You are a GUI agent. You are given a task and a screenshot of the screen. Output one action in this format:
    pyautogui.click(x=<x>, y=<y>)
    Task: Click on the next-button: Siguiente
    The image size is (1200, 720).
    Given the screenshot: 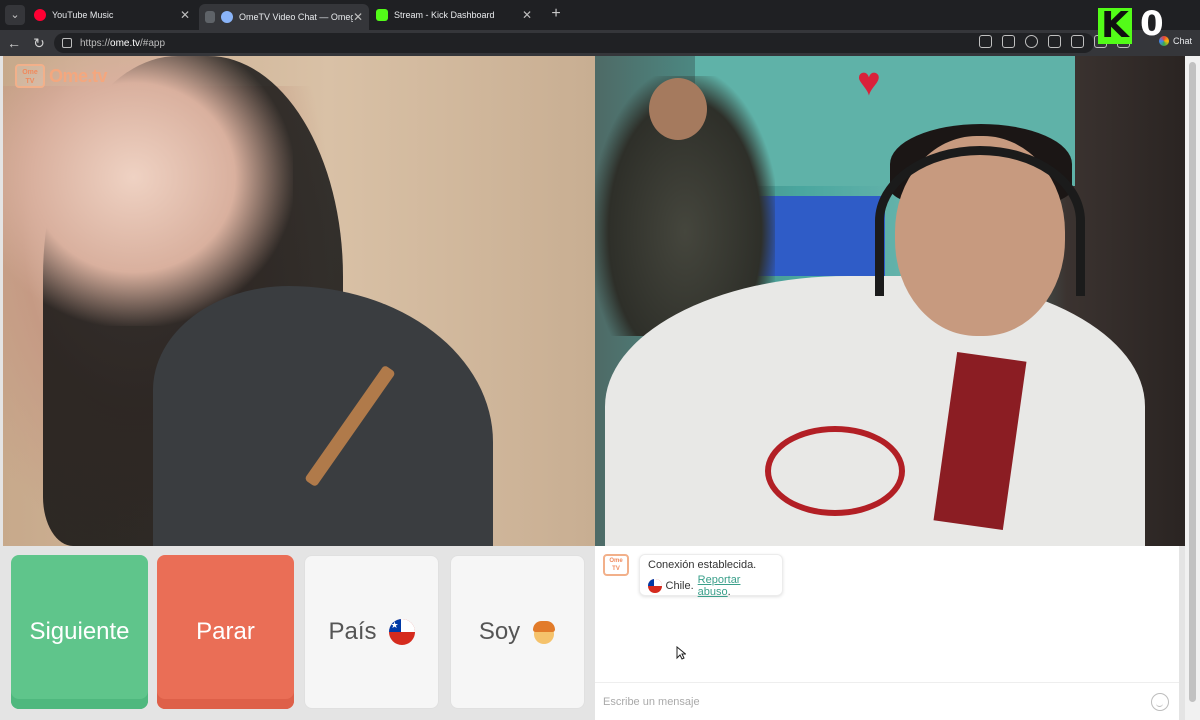 What is the action you would take?
    pyautogui.click(x=79, y=632)
    